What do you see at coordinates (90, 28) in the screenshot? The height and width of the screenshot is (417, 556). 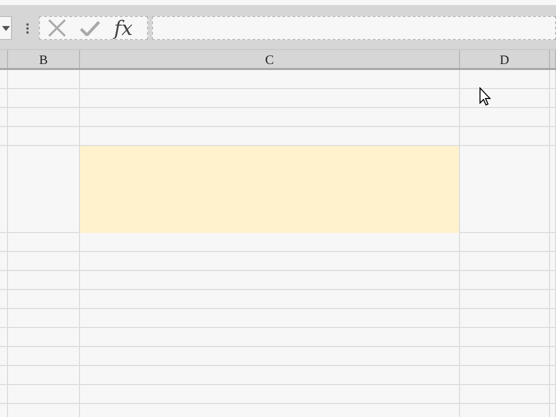 I see `check-icon` at bounding box center [90, 28].